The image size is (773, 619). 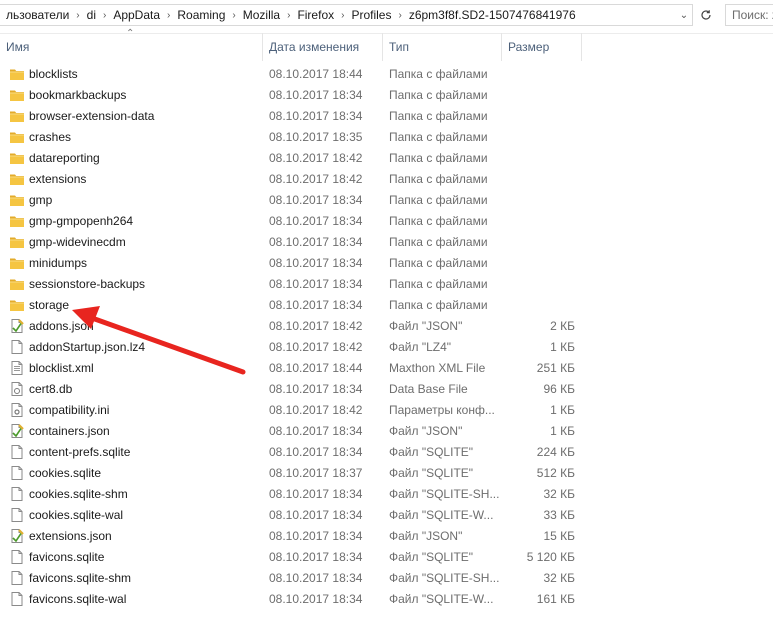 I want to click on file-size: 32 КБ, so click(x=559, y=494).